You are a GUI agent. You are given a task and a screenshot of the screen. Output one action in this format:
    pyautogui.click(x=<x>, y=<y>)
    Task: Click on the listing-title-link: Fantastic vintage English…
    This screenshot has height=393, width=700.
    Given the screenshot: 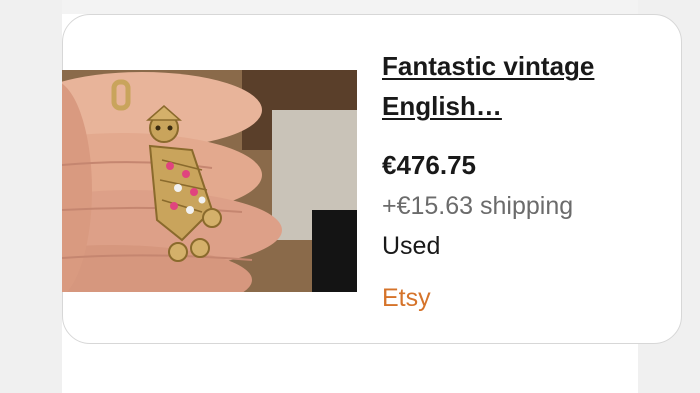 What is the action you would take?
    pyautogui.click(x=507, y=86)
    